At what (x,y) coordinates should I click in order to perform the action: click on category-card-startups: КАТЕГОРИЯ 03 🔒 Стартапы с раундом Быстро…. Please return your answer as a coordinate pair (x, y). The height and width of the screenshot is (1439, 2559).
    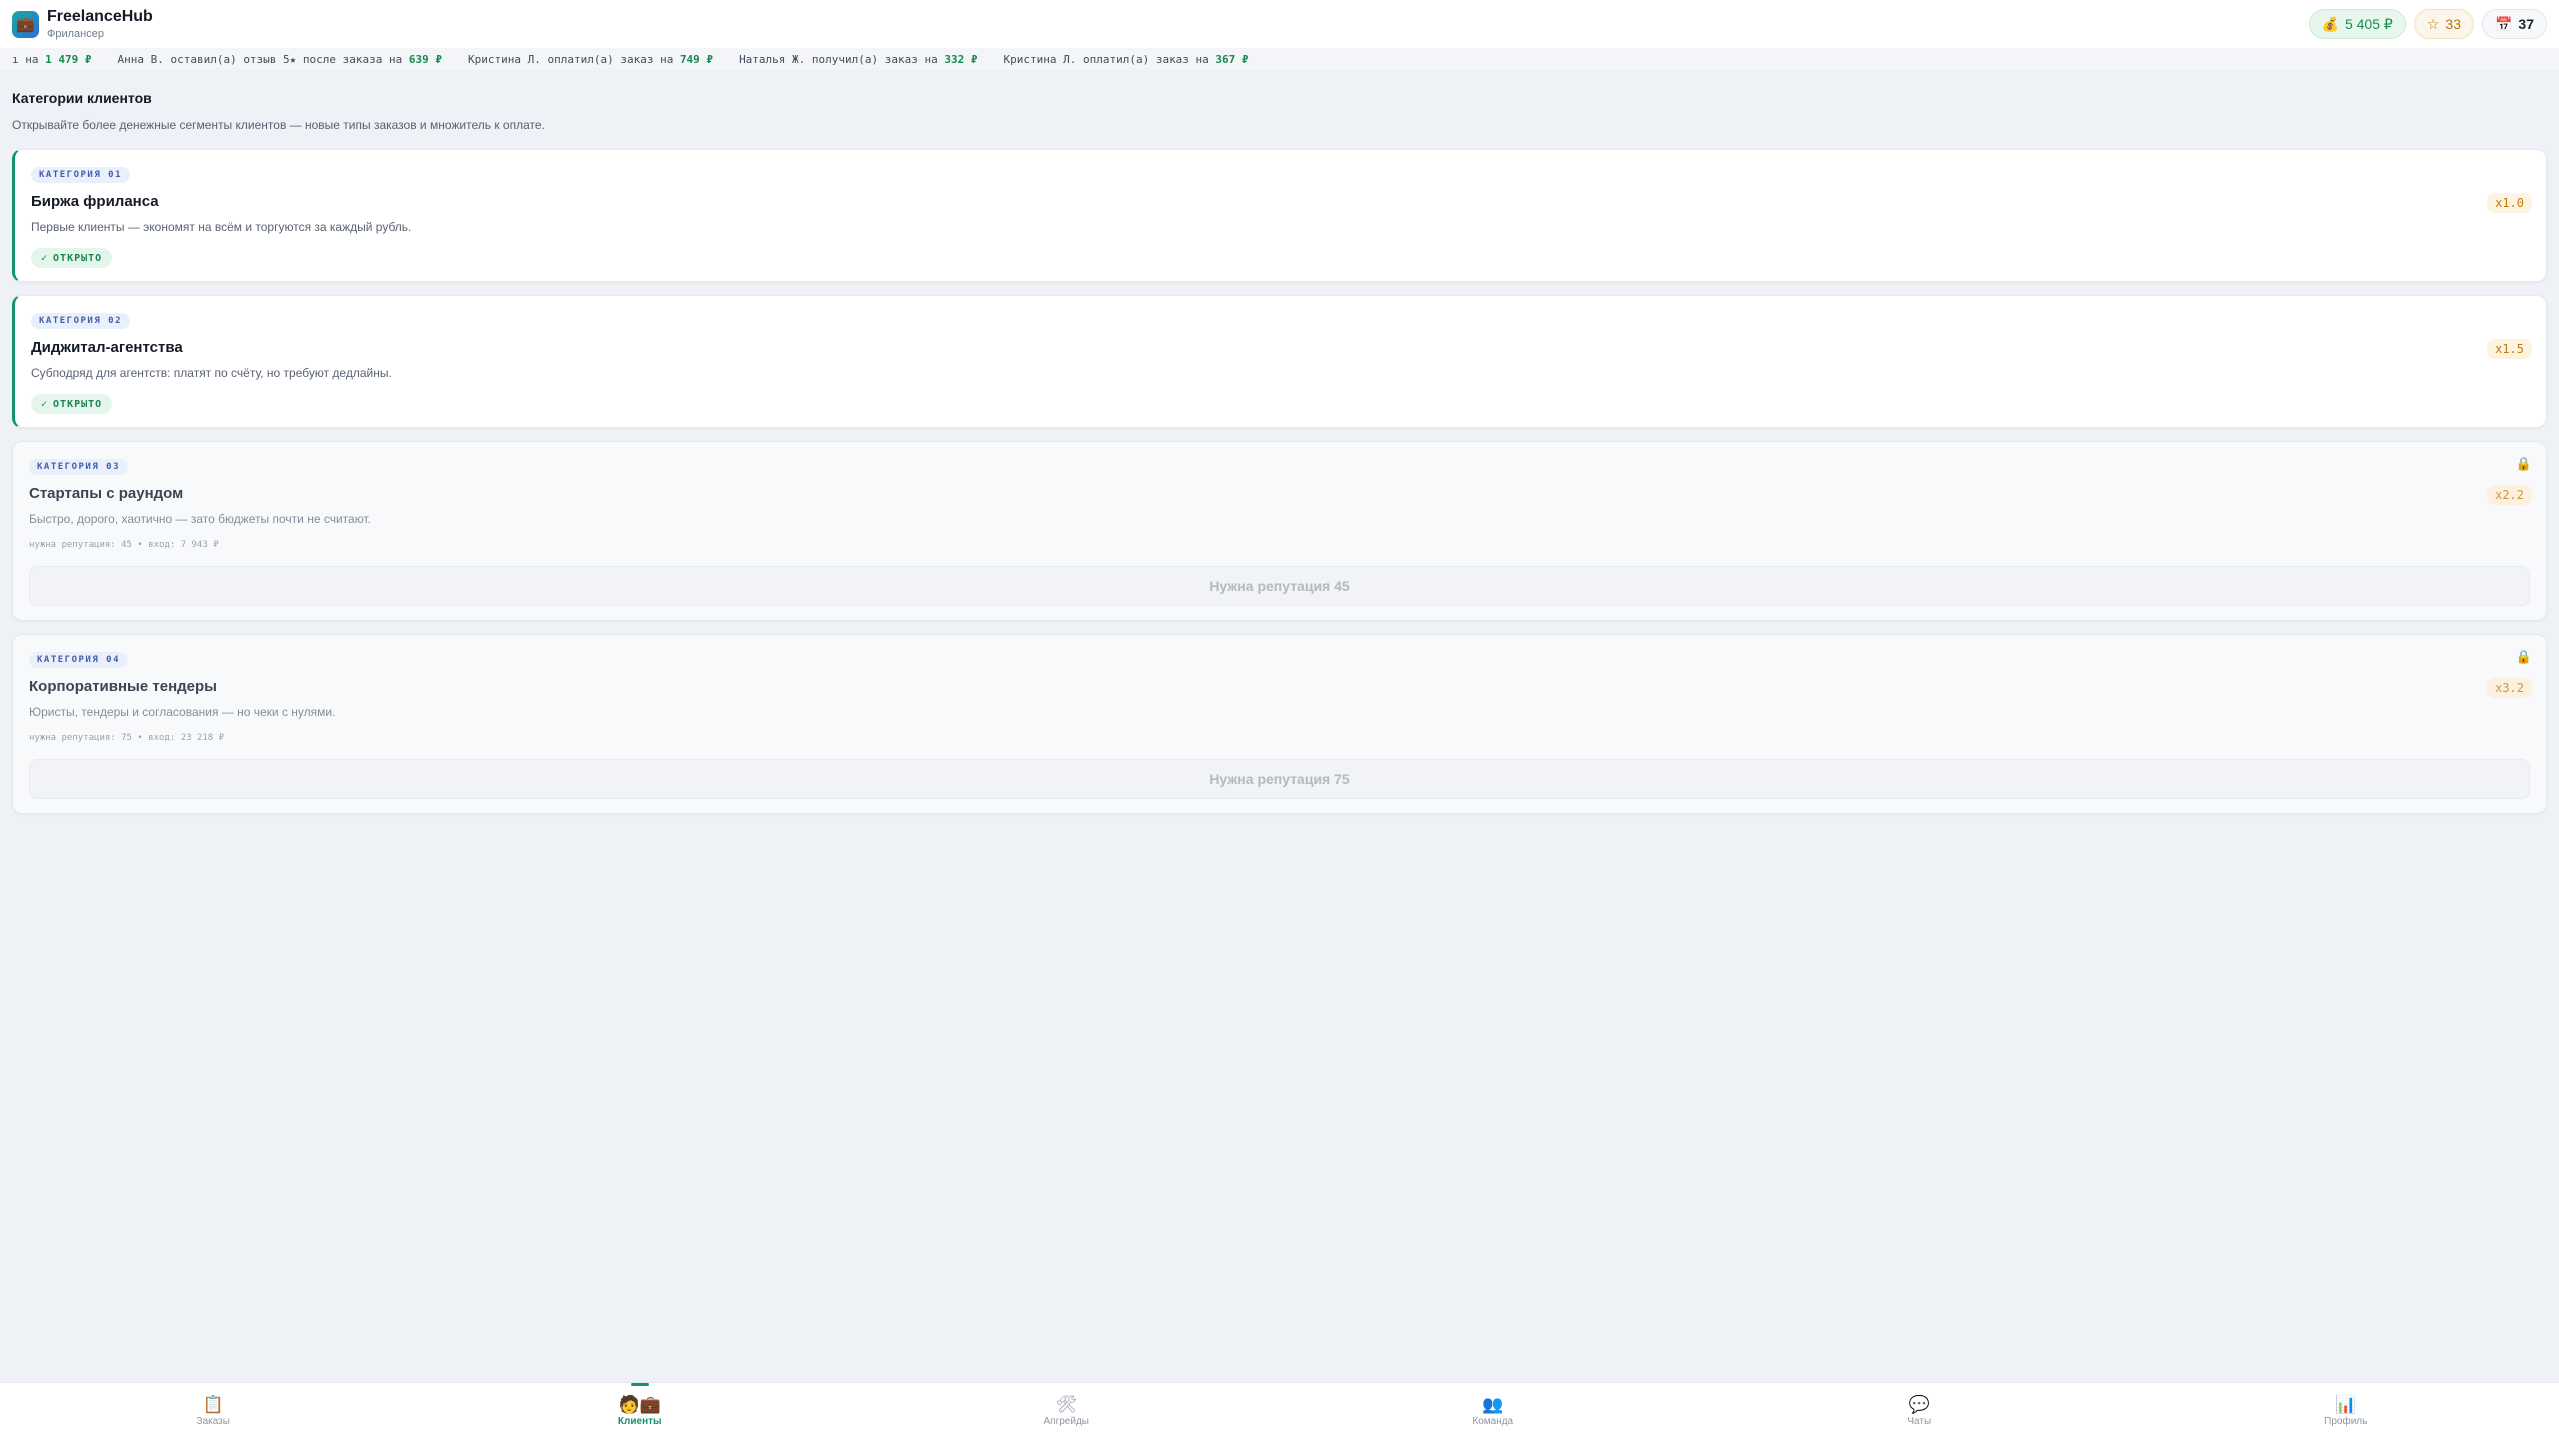
    Looking at the image, I should click on (1279, 531).